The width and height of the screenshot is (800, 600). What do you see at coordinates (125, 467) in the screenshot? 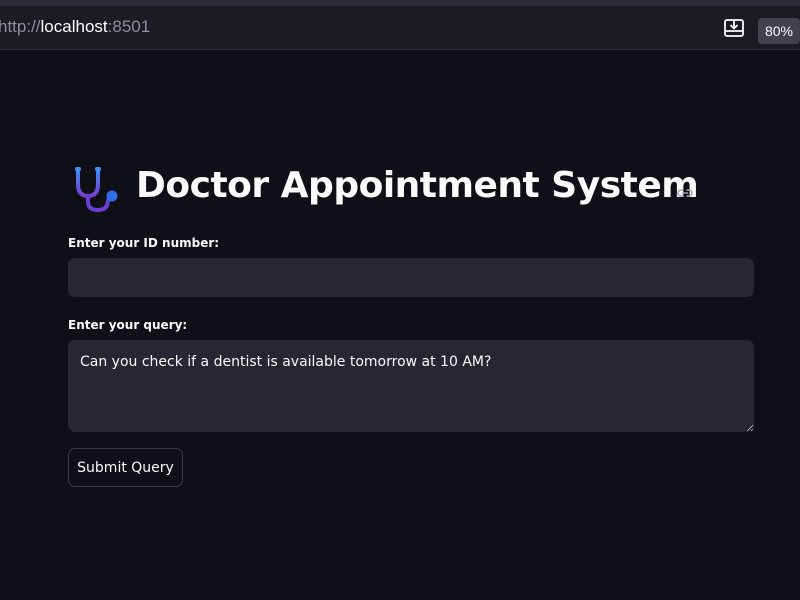
I see `submit-query-button: Submit Query` at bounding box center [125, 467].